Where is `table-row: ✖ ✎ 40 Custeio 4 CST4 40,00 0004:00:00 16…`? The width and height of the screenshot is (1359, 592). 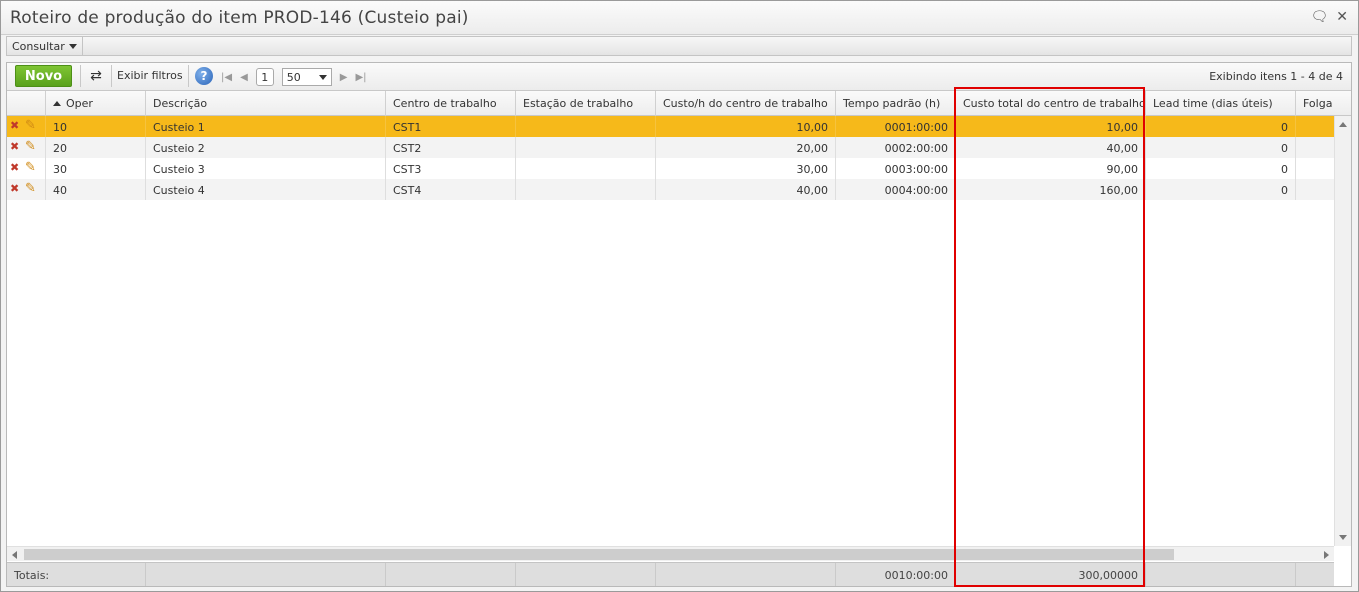
table-row: ✖ ✎ 40 Custeio 4 CST4 40,00 0004:00:00 16… is located at coordinates (670, 189).